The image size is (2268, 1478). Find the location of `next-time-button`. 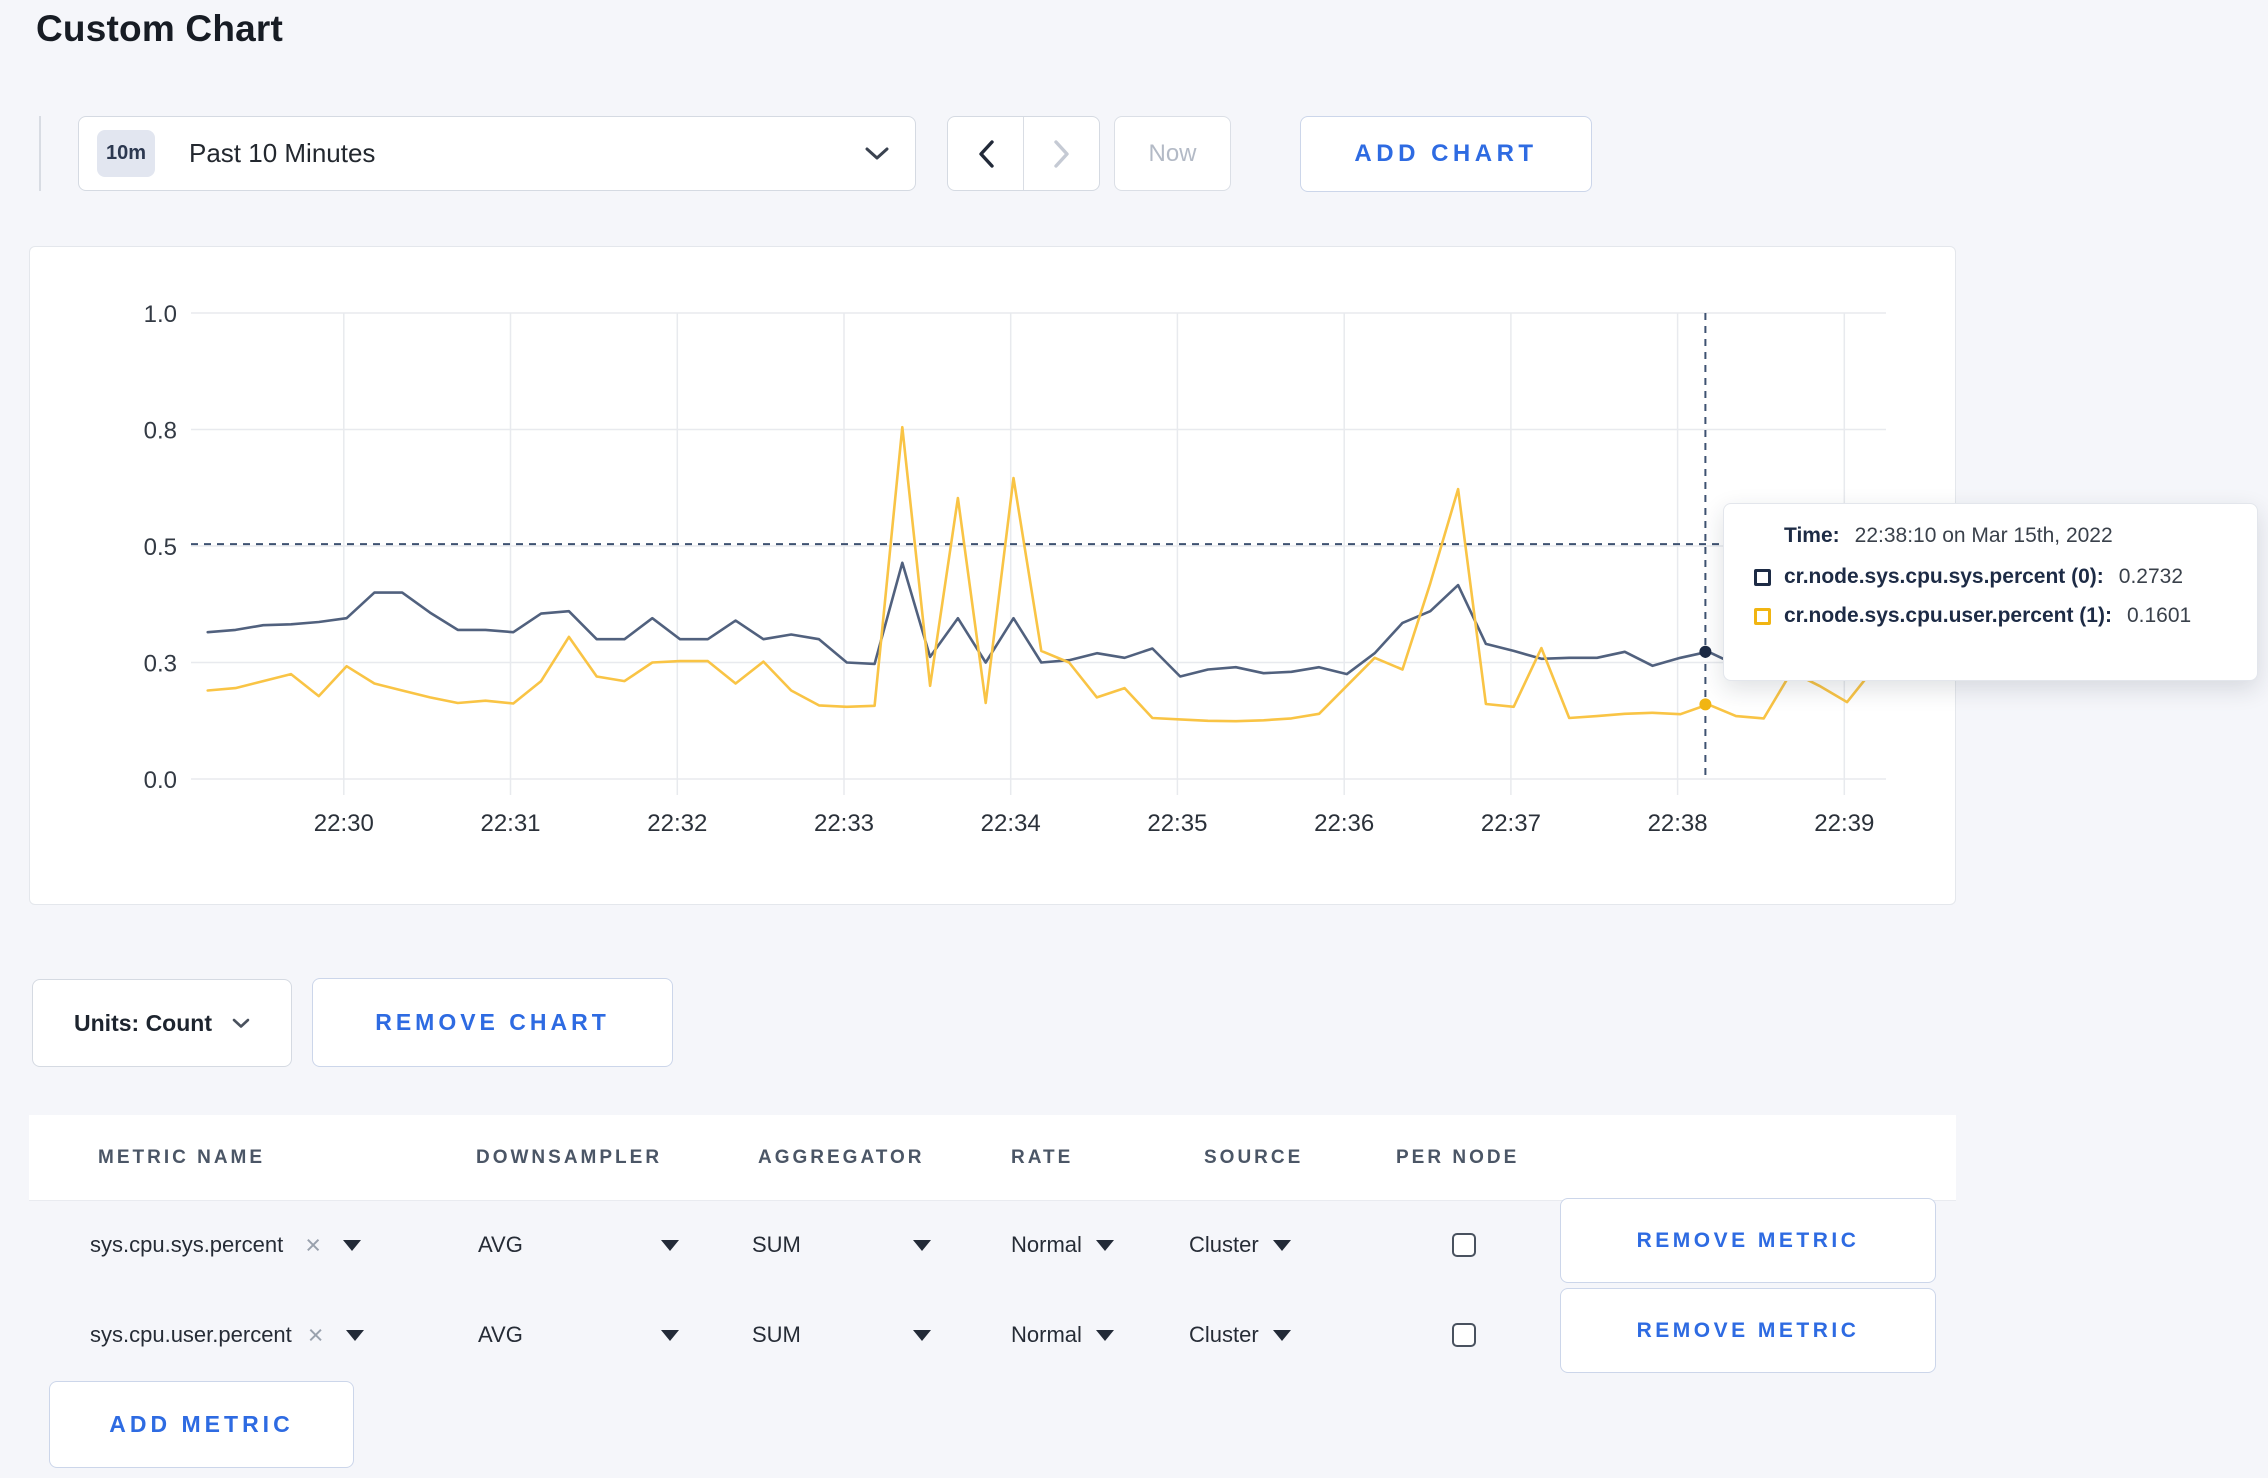

next-time-button is located at coordinates (1061, 153).